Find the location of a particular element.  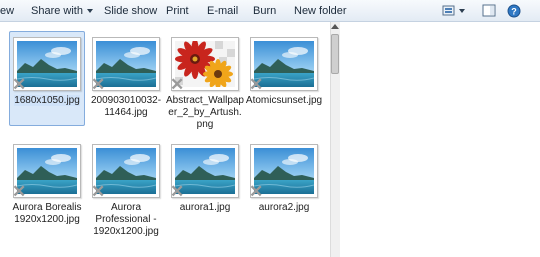

file-item: ✕ aurora2.jpg is located at coordinates (284, 176).